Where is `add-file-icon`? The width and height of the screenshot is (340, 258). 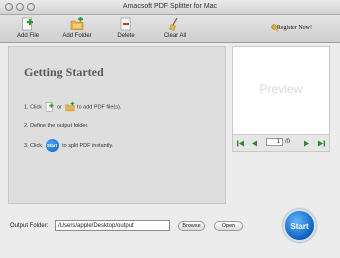
add-file-icon is located at coordinates (27, 24).